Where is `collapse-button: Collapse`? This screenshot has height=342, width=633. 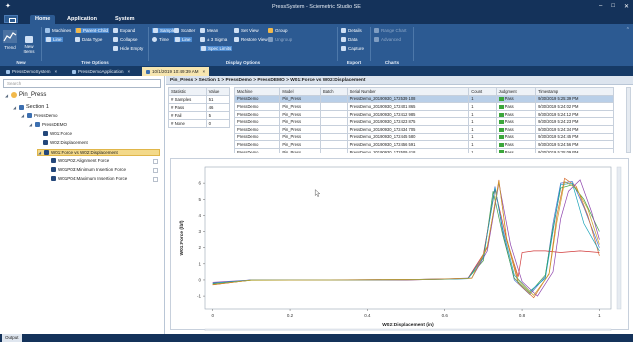 collapse-button: Collapse is located at coordinates (125, 39).